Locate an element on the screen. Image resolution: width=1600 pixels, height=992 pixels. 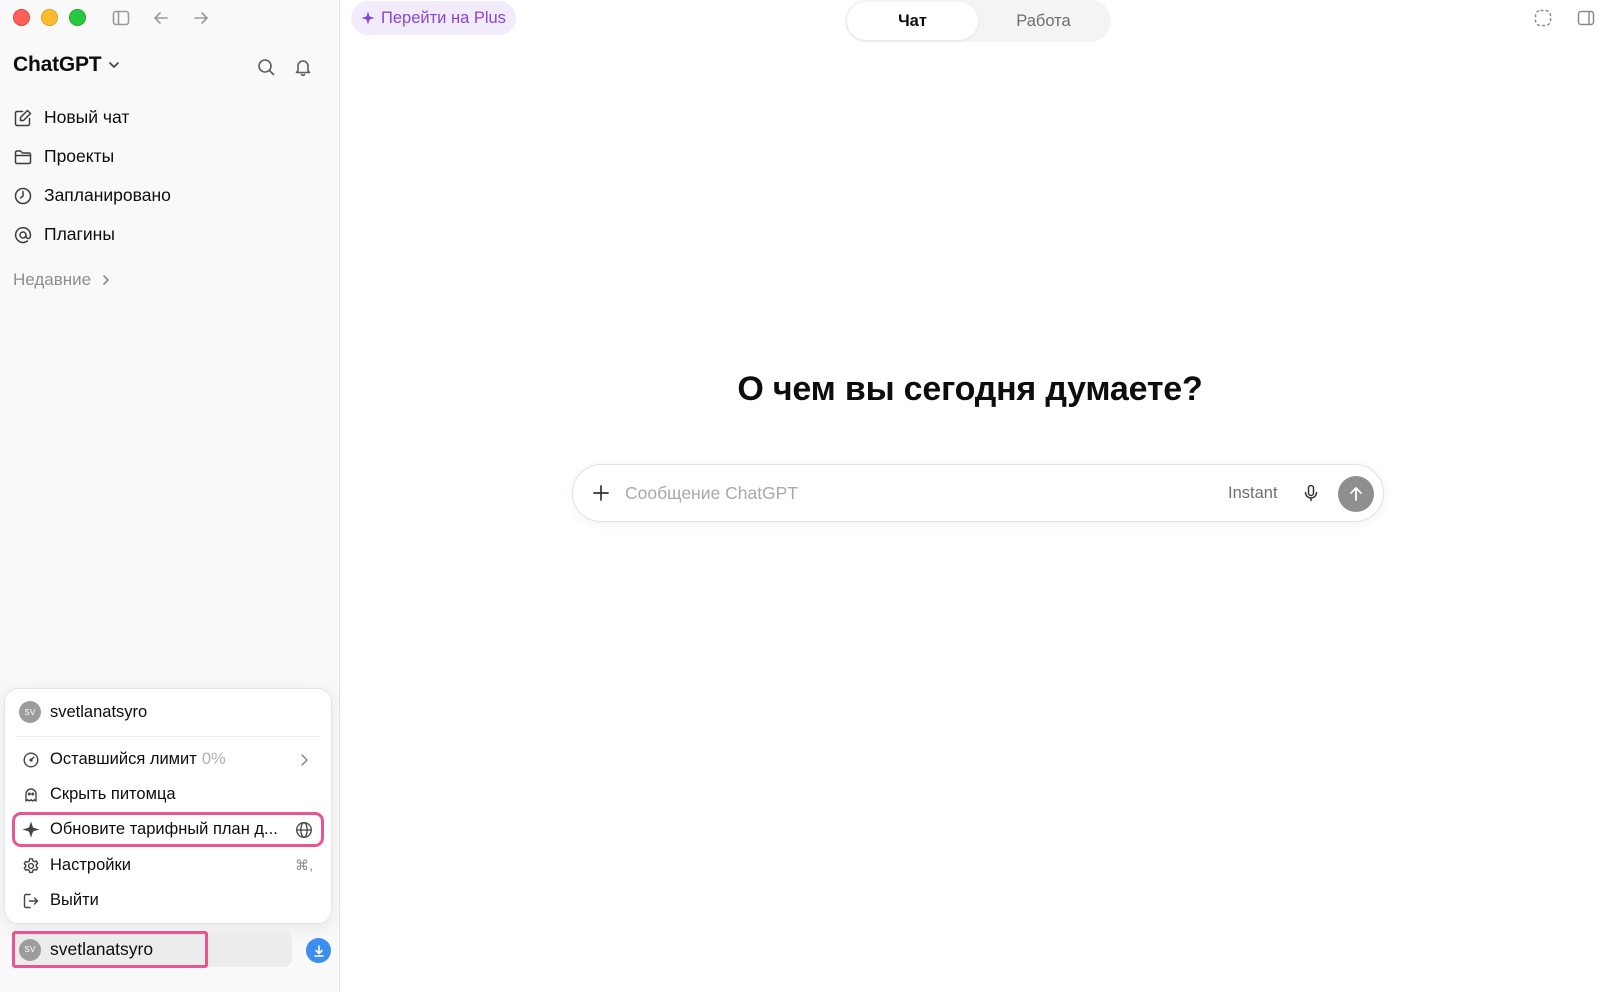
send-button is located at coordinates (1356, 494).